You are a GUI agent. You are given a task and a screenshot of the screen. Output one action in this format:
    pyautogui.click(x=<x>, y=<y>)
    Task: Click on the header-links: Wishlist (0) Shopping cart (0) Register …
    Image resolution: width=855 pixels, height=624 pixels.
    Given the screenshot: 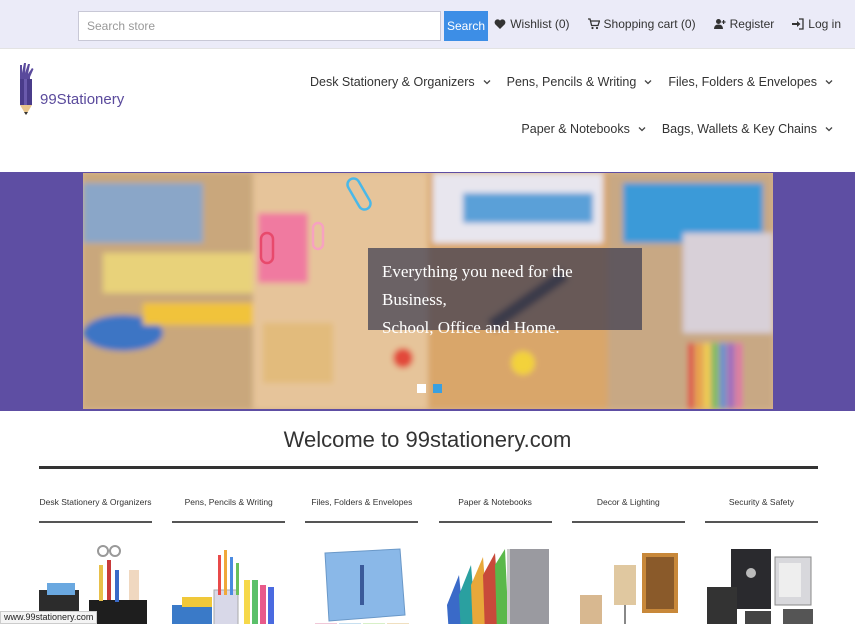 What is the action you would take?
    pyautogui.click(x=667, y=24)
    